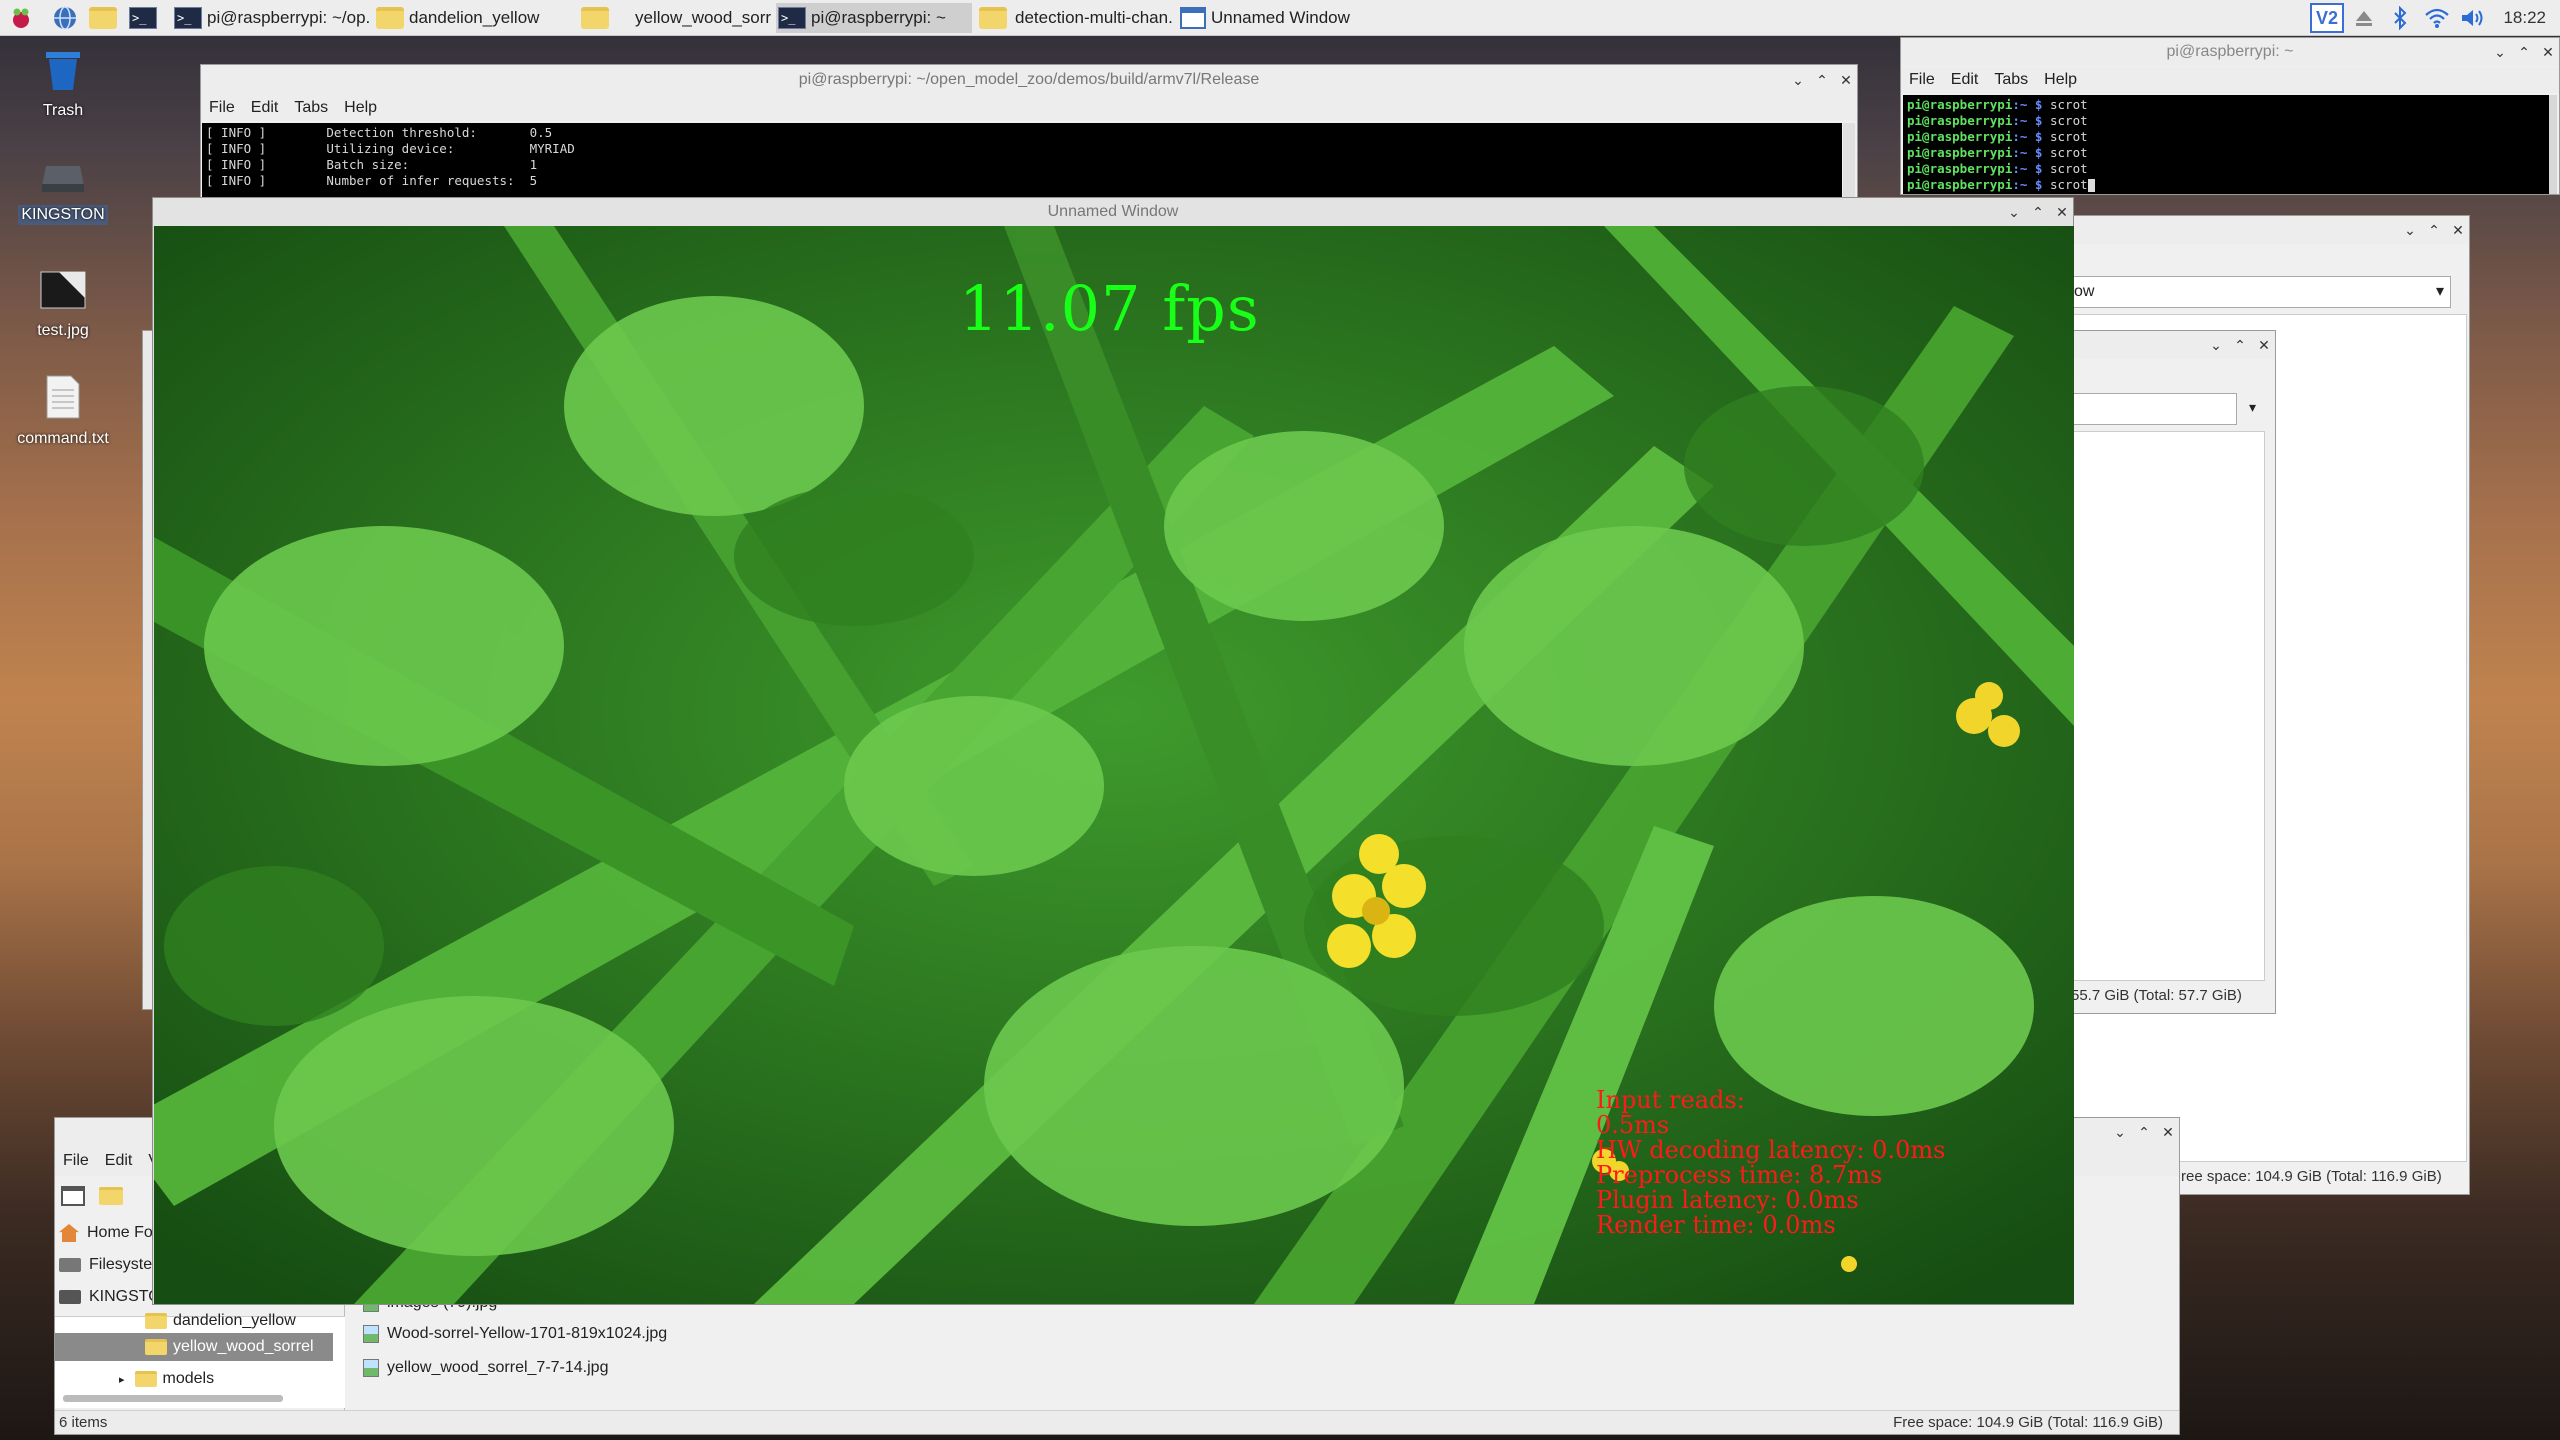 The width and height of the screenshot is (2560, 1440). What do you see at coordinates (2327, 18) in the screenshot?
I see `vnc-icon: V2` at bounding box center [2327, 18].